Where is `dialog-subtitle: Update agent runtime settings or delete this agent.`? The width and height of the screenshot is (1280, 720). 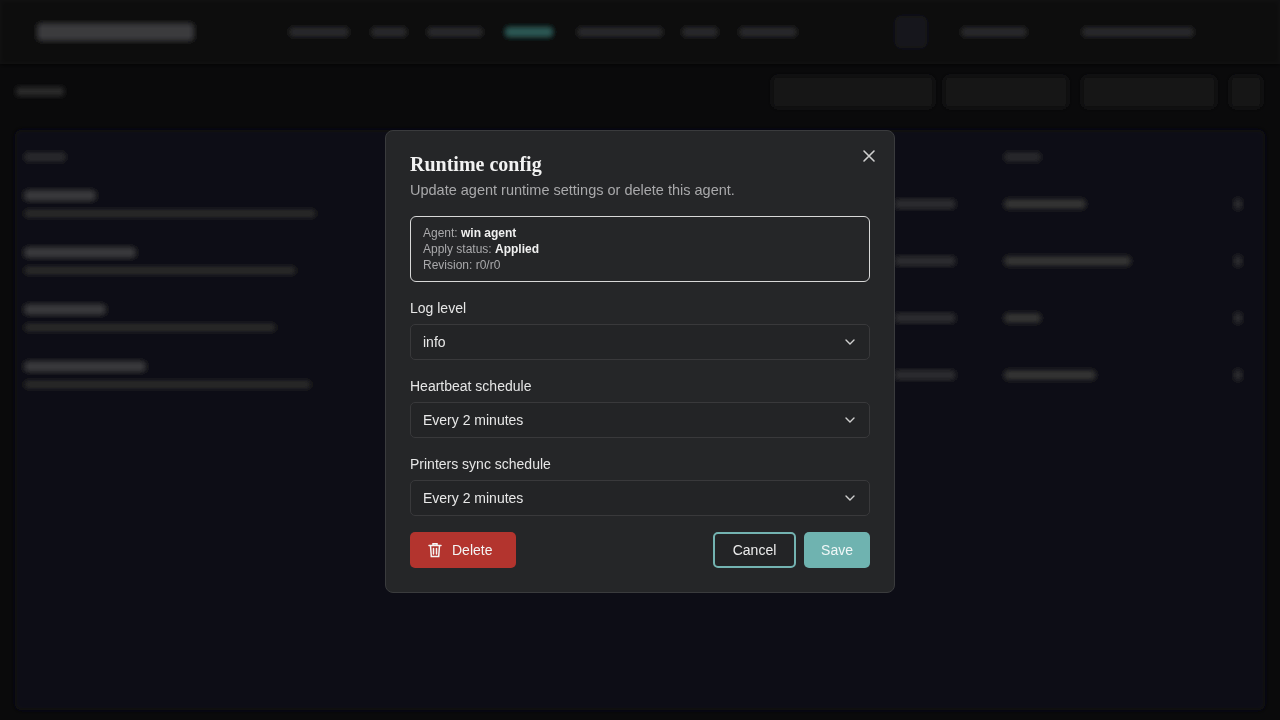 dialog-subtitle: Update agent runtime settings or delete this agent. is located at coordinates (573, 190).